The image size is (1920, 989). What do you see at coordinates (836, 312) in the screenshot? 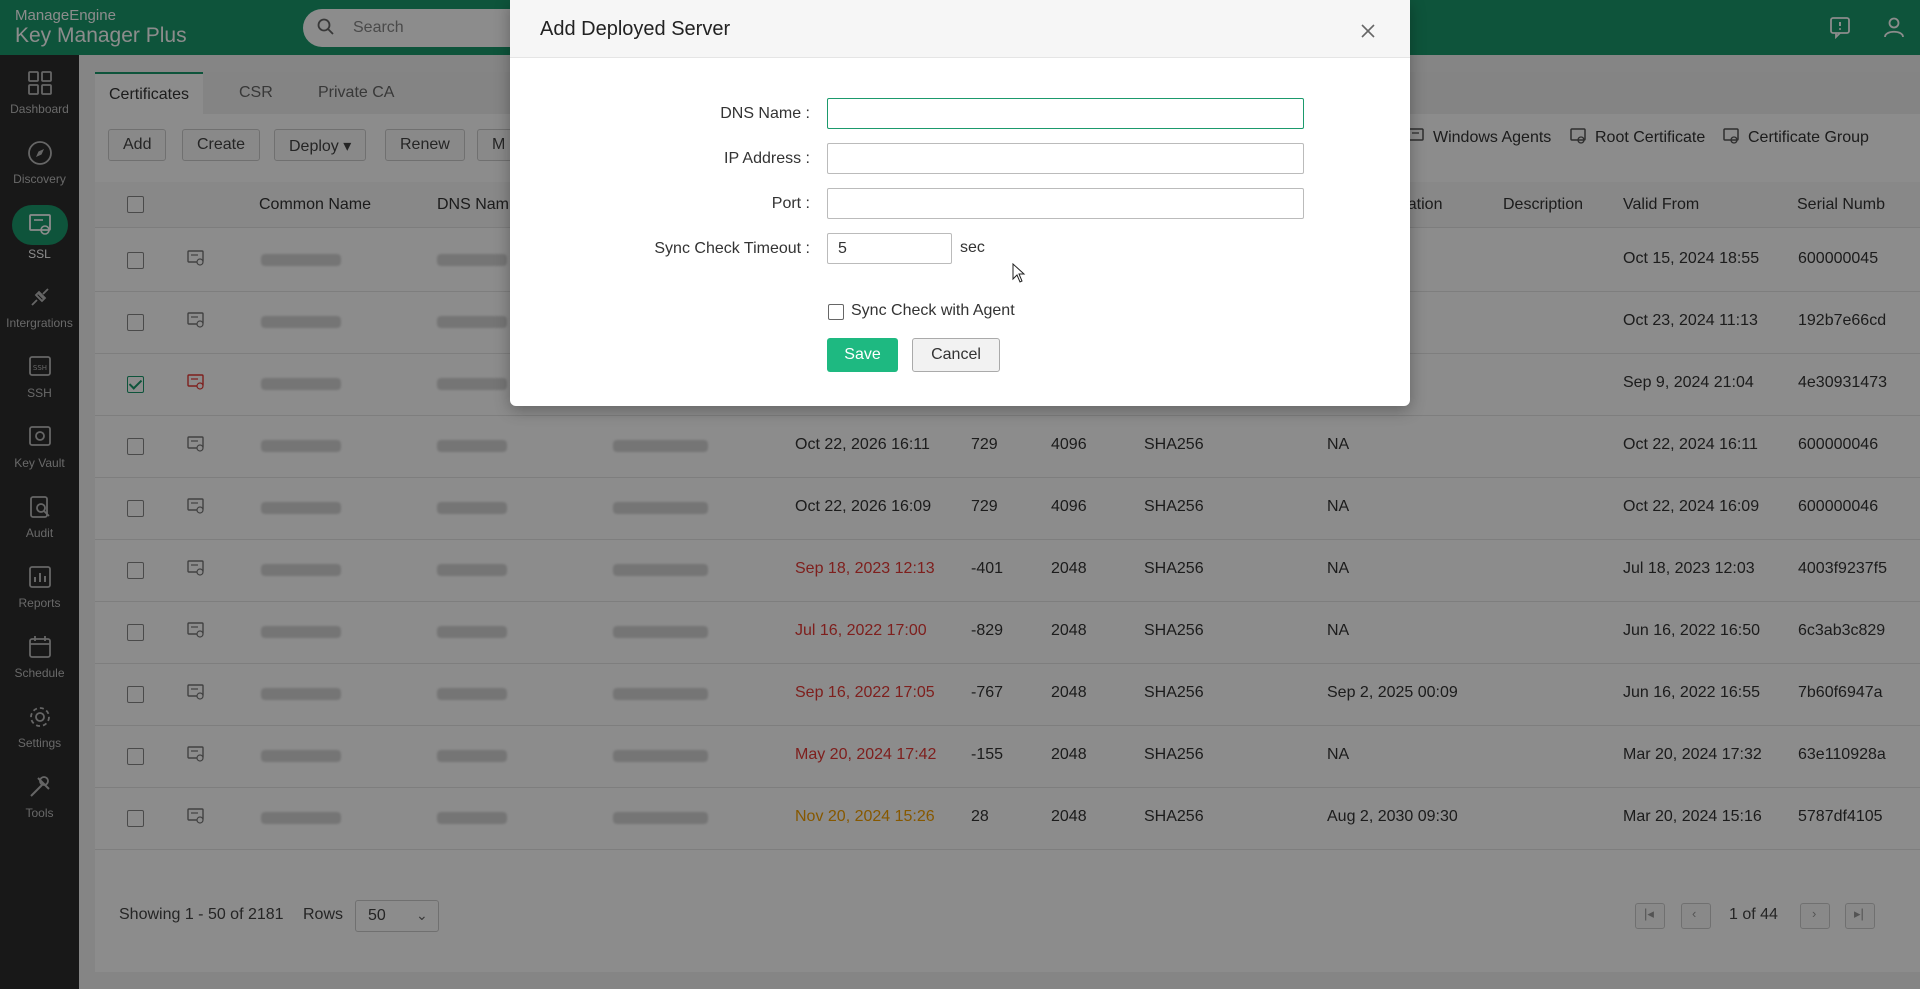
I see `sync-check-agent-checkbox` at bounding box center [836, 312].